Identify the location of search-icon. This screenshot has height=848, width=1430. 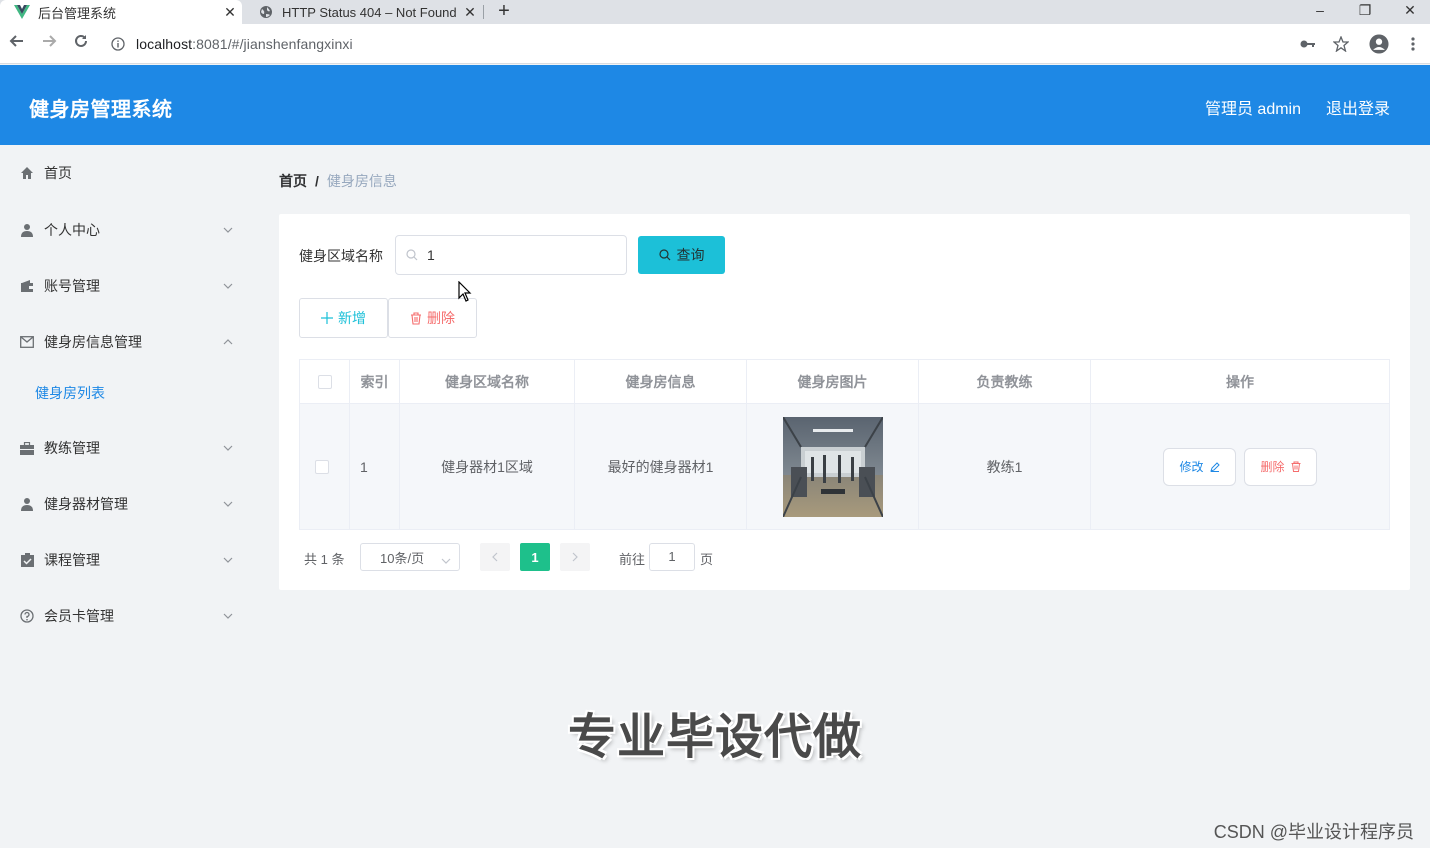
(665, 255).